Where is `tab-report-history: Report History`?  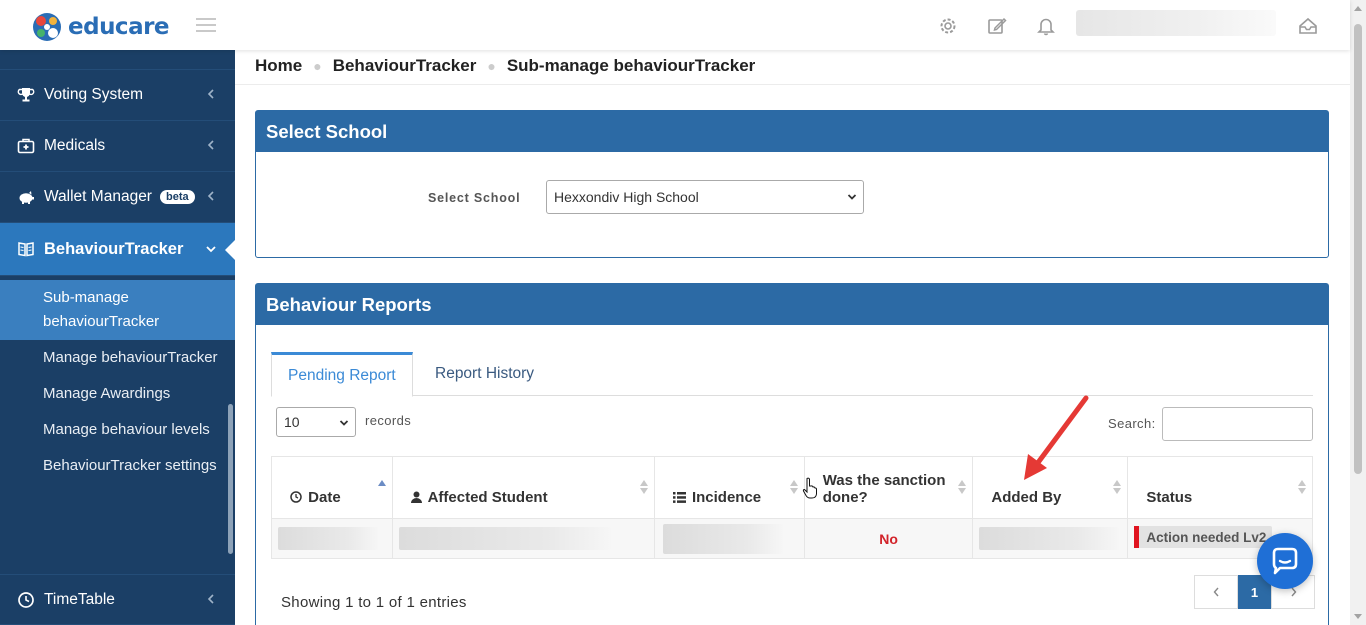
tab-report-history: Report History is located at coordinates (484, 374).